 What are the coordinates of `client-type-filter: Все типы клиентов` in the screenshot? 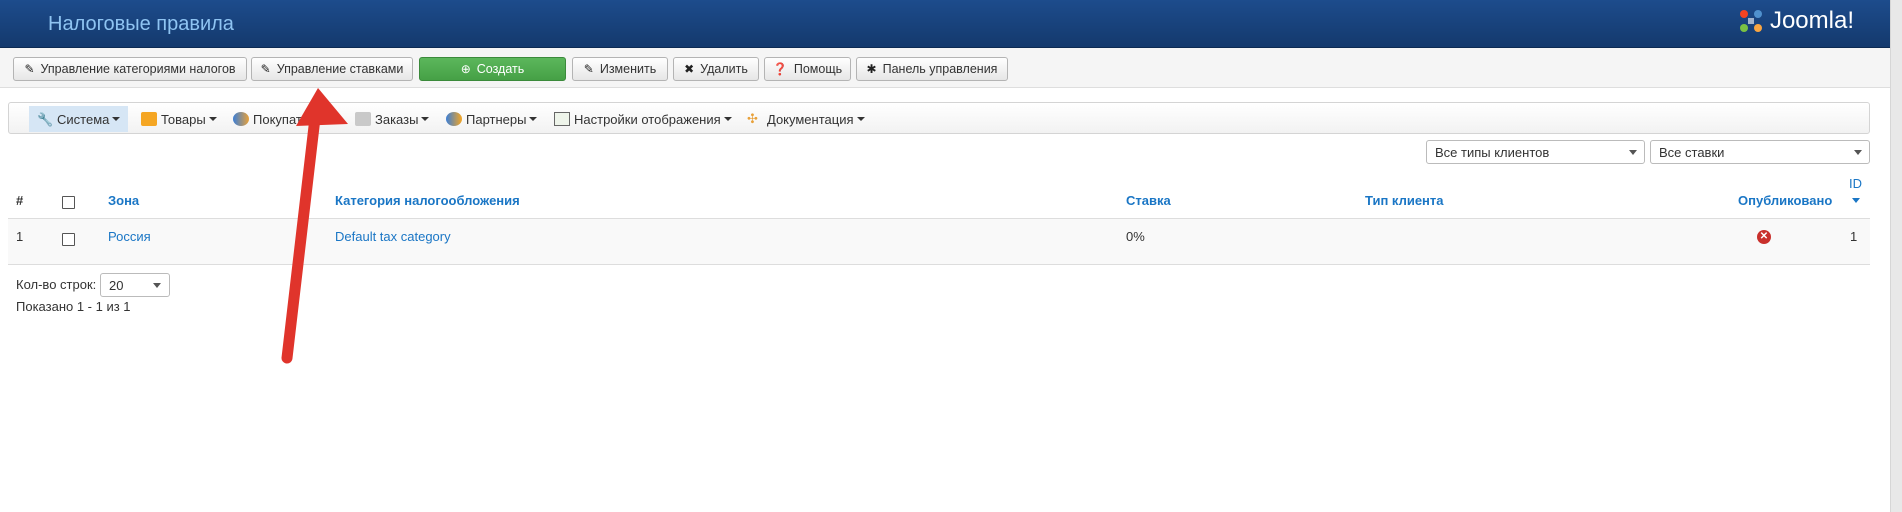 It's located at (1535, 152).